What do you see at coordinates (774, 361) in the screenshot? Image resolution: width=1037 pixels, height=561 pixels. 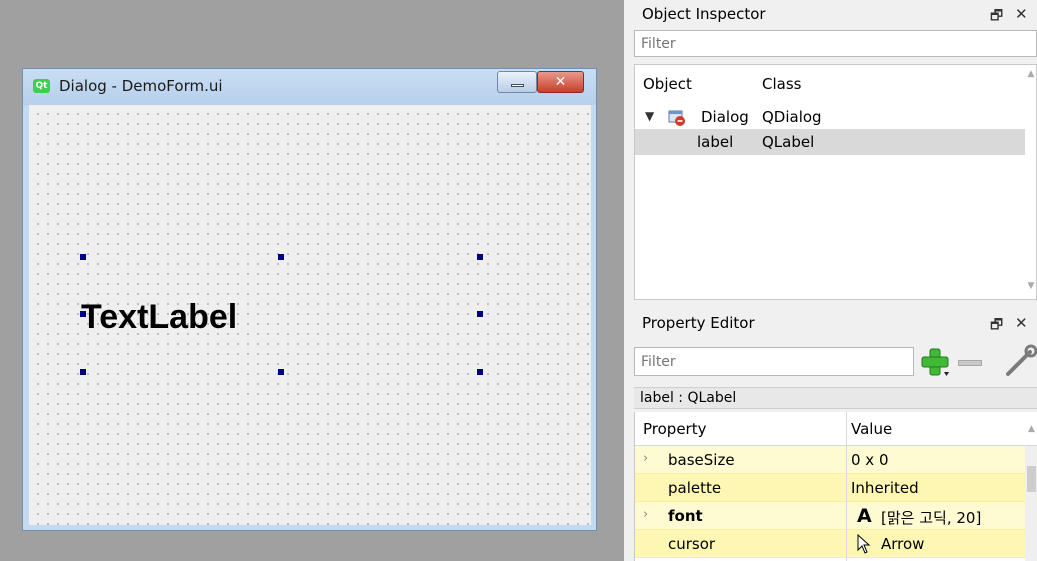 I see `property-filter-input` at bounding box center [774, 361].